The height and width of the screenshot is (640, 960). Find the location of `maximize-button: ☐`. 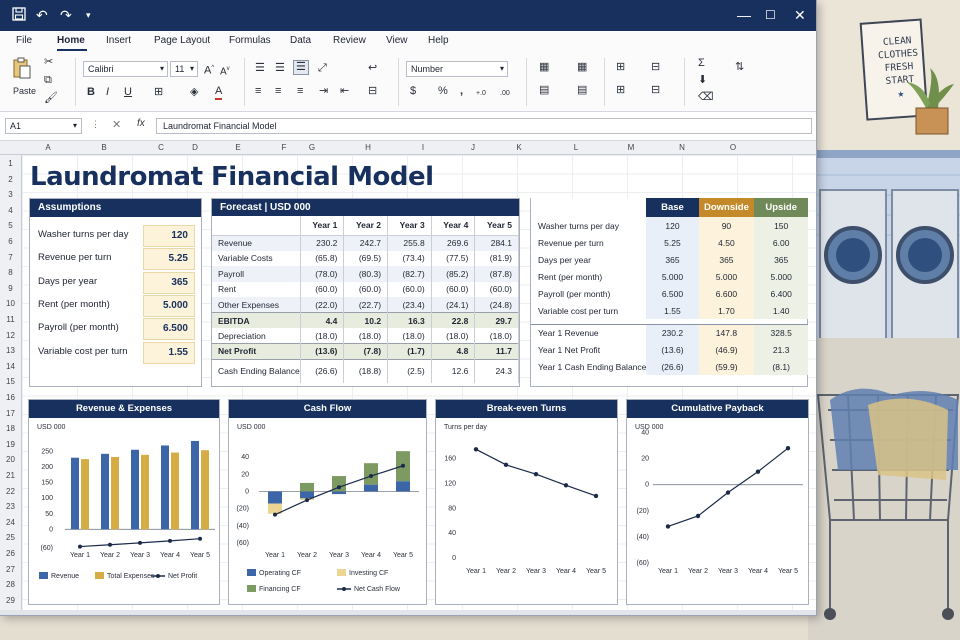

maximize-button: ☐ is located at coordinates (770, 15).